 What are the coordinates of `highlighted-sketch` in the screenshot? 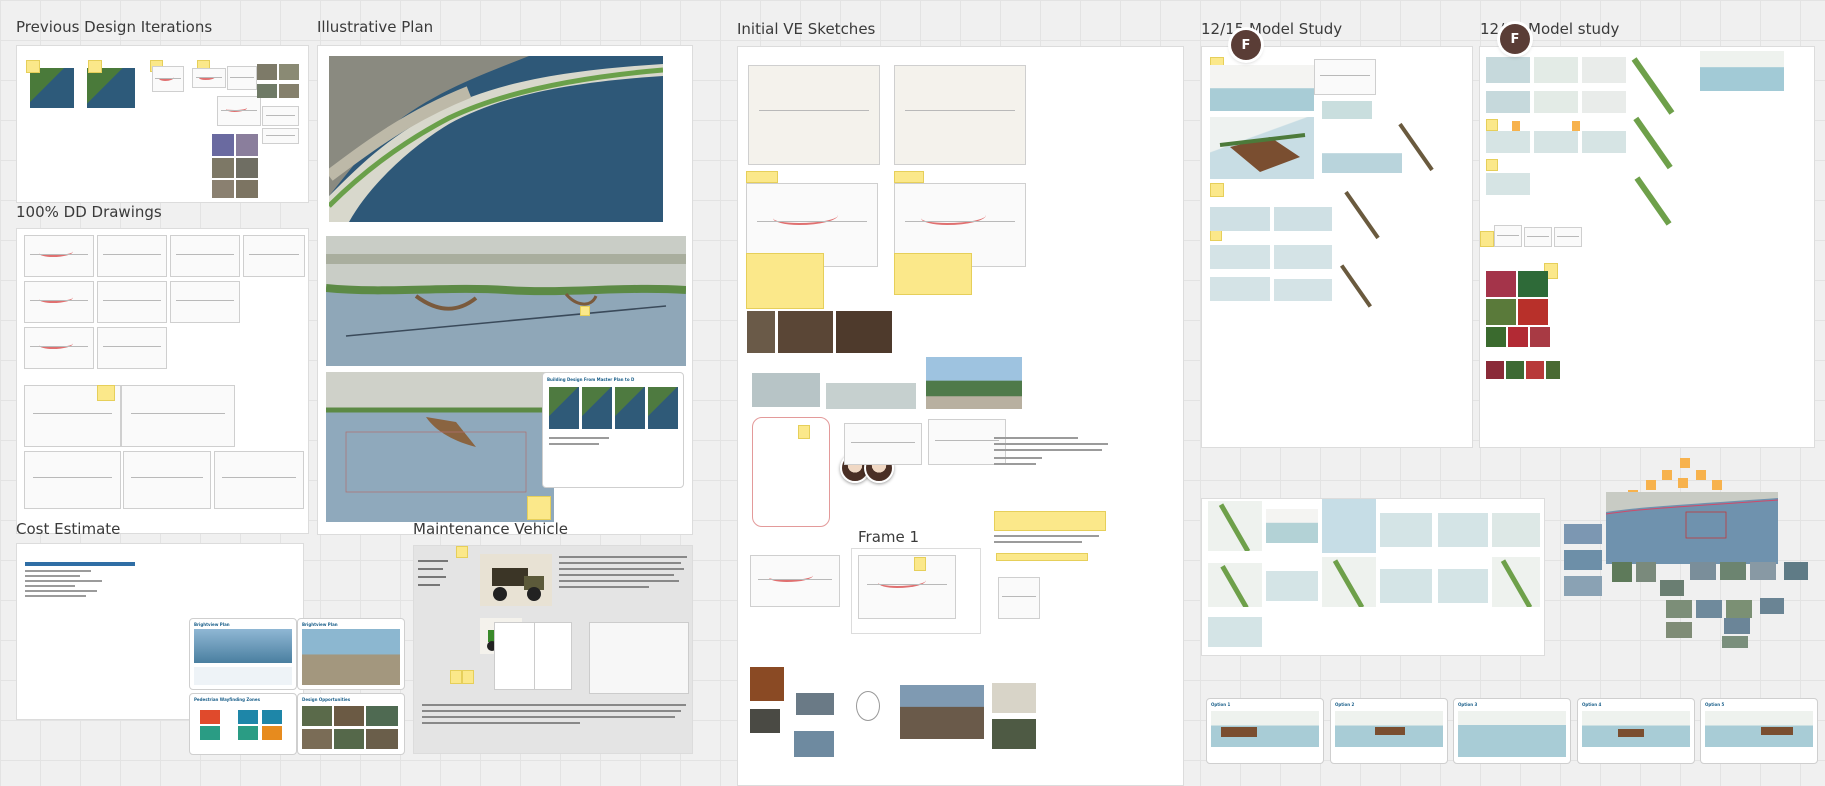 It's located at (791, 472).